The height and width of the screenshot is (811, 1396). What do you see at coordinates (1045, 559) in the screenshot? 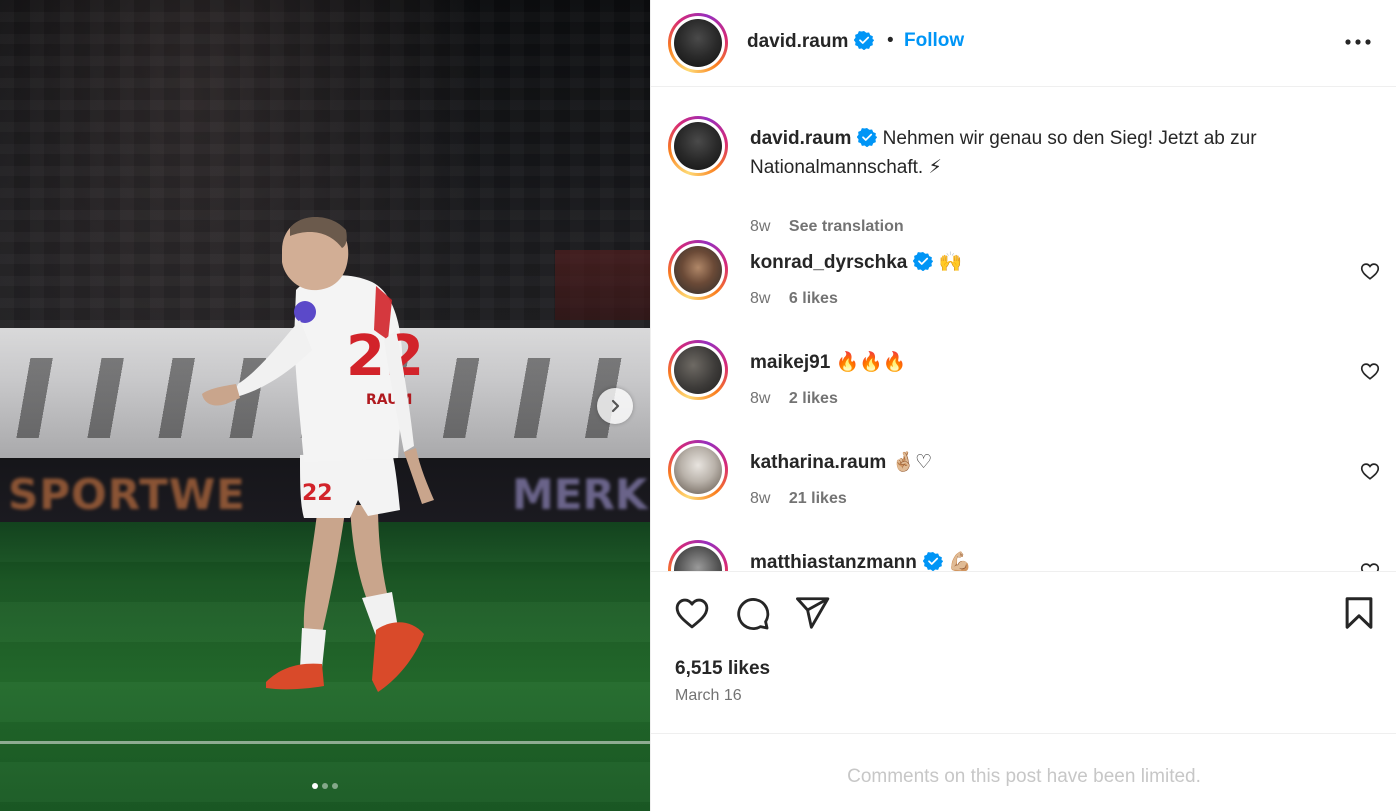
I see `comment-text: matthiastanzmann 💪🏼` at bounding box center [1045, 559].